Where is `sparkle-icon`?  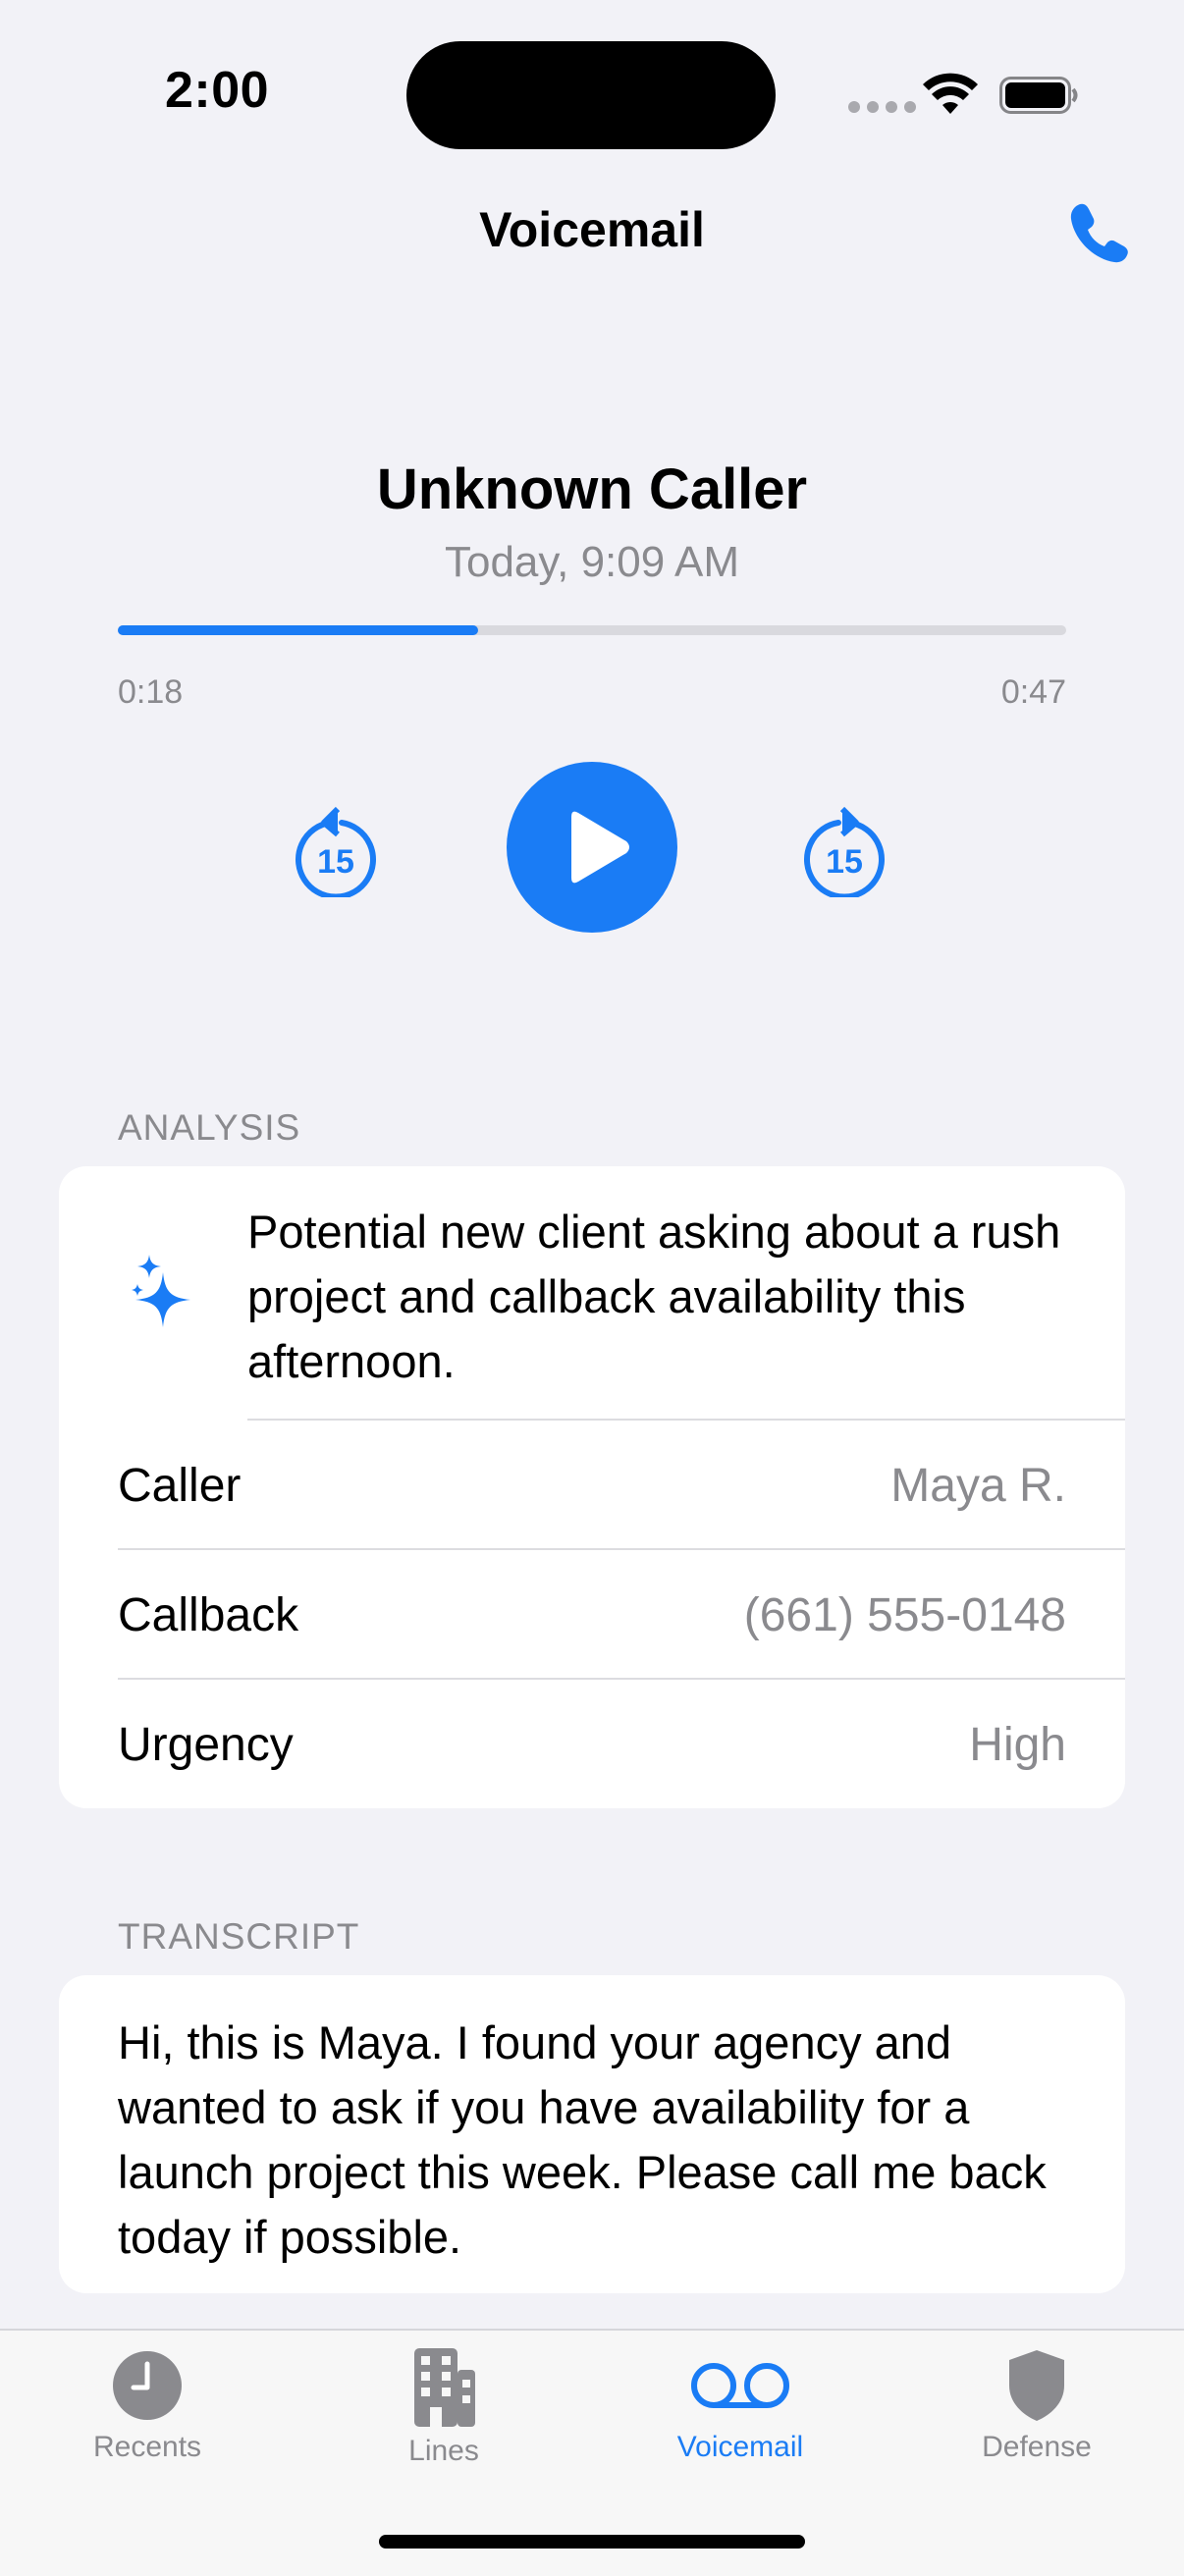
sparkle-icon is located at coordinates (161, 1291).